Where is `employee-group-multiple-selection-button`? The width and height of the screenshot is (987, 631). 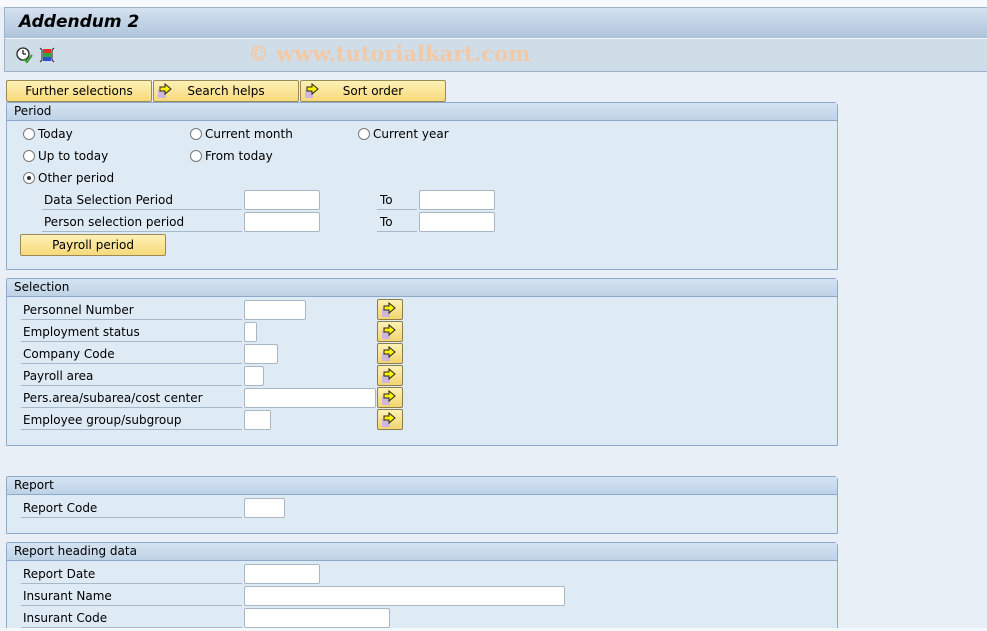 employee-group-multiple-selection-button is located at coordinates (390, 419).